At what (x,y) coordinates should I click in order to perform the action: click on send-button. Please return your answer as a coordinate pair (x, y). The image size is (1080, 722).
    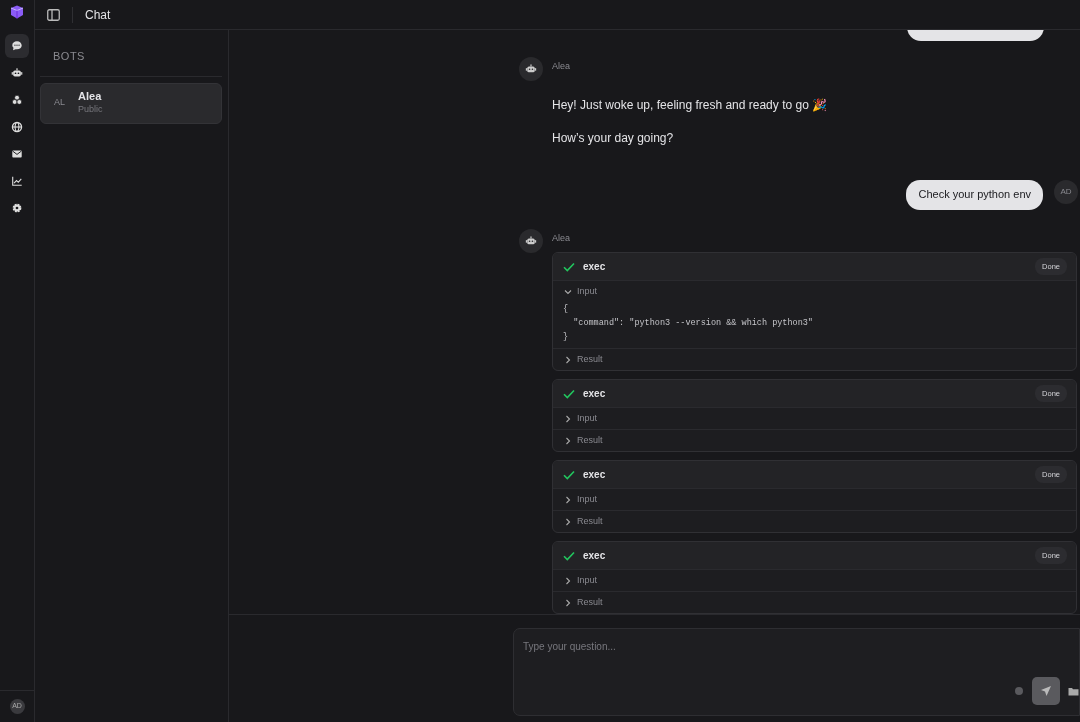
    Looking at the image, I should click on (1046, 691).